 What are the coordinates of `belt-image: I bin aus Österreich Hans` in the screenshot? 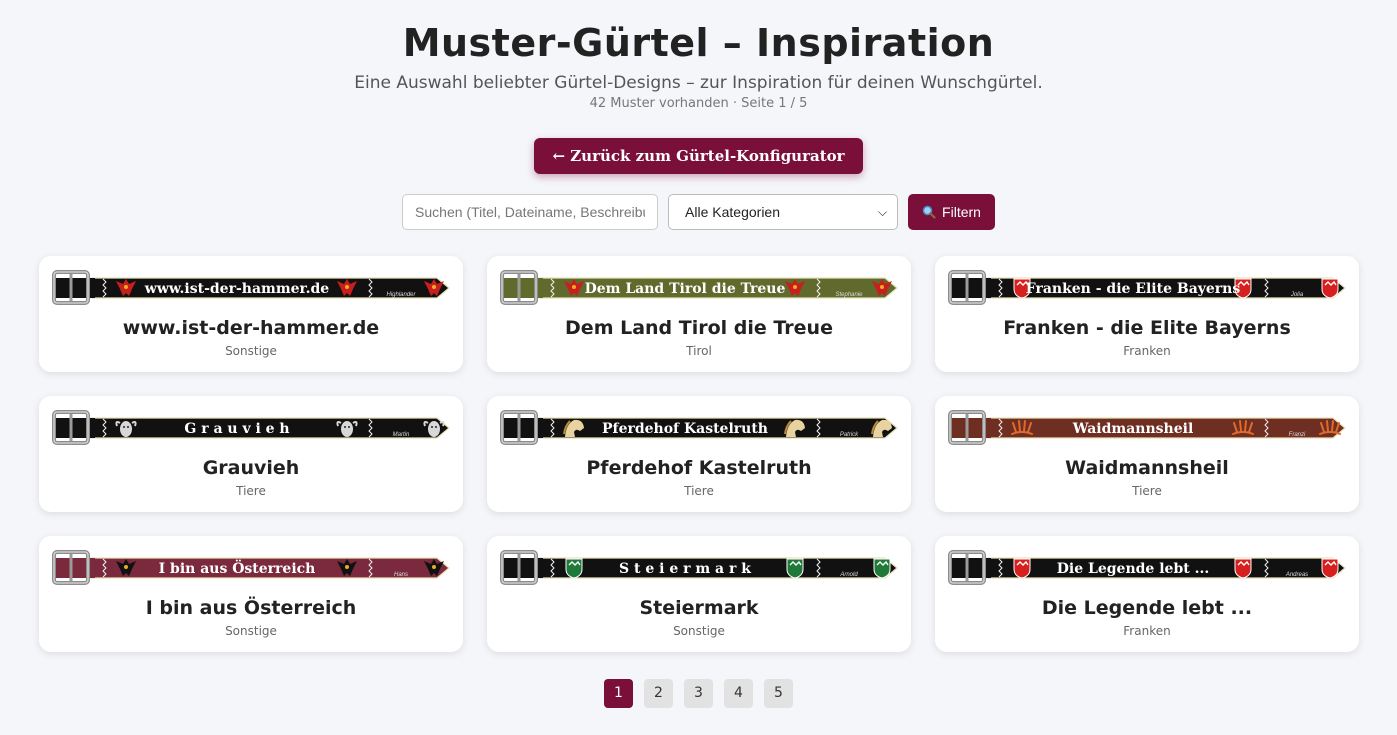 It's located at (251, 567).